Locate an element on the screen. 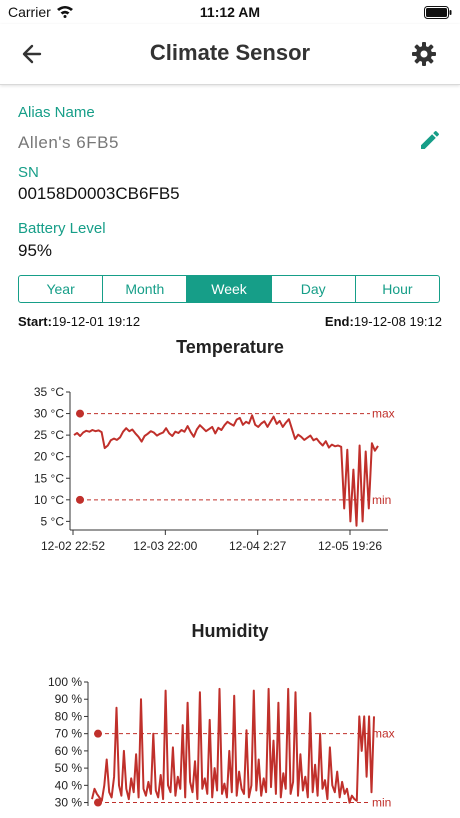  y-tick-label: 60 % is located at coordinates (69, 751).